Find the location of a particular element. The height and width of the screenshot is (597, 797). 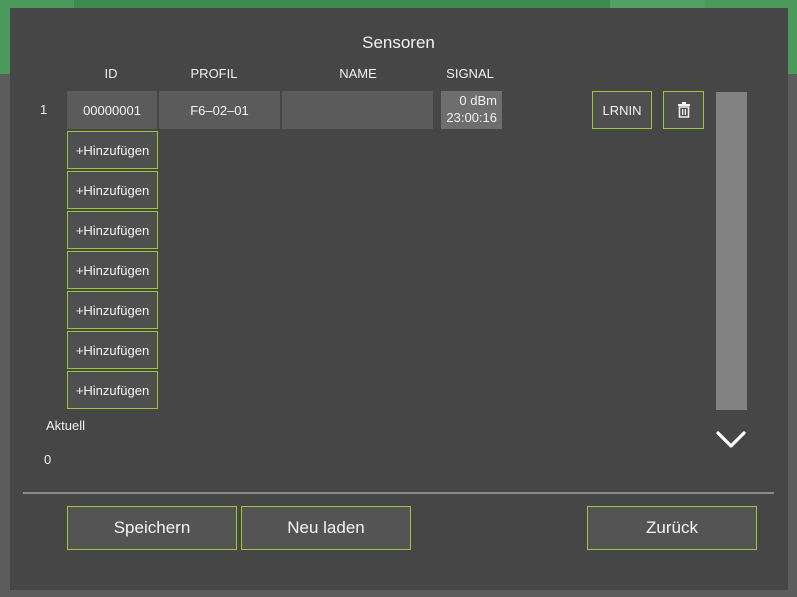

reload-button: Neu laden is located at coordinates (326, 528).